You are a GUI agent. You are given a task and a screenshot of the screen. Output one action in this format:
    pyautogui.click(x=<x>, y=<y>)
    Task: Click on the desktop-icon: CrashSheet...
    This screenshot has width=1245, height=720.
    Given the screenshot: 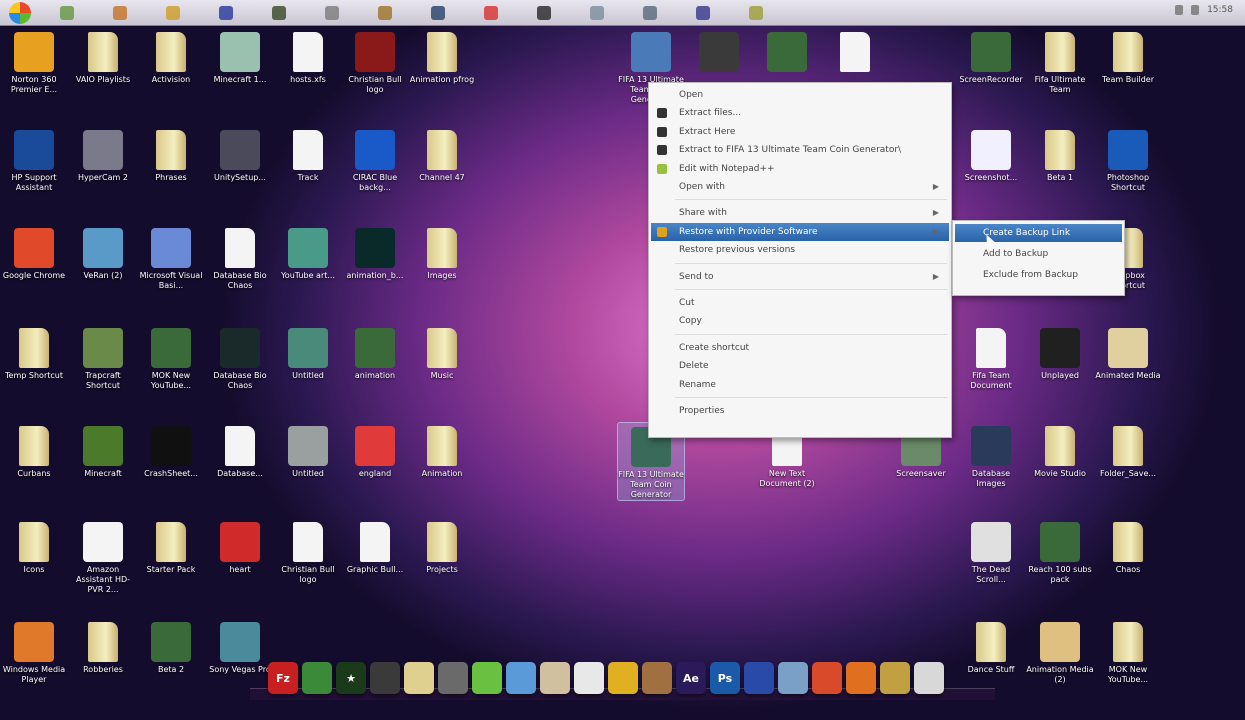 What is the action you would take?
    pyautogui.click(x=171, y=452)
    